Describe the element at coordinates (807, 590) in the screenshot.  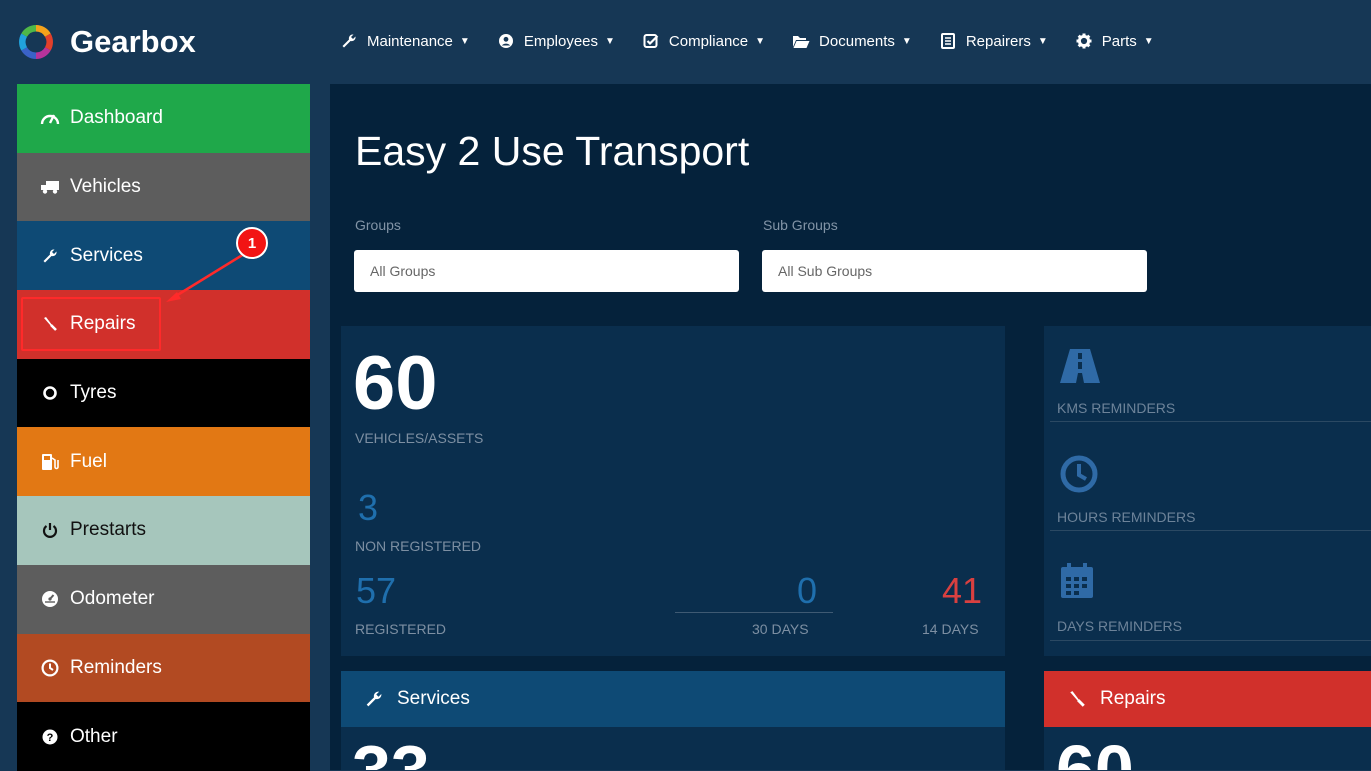
I see `days30-count: 0` at that location.